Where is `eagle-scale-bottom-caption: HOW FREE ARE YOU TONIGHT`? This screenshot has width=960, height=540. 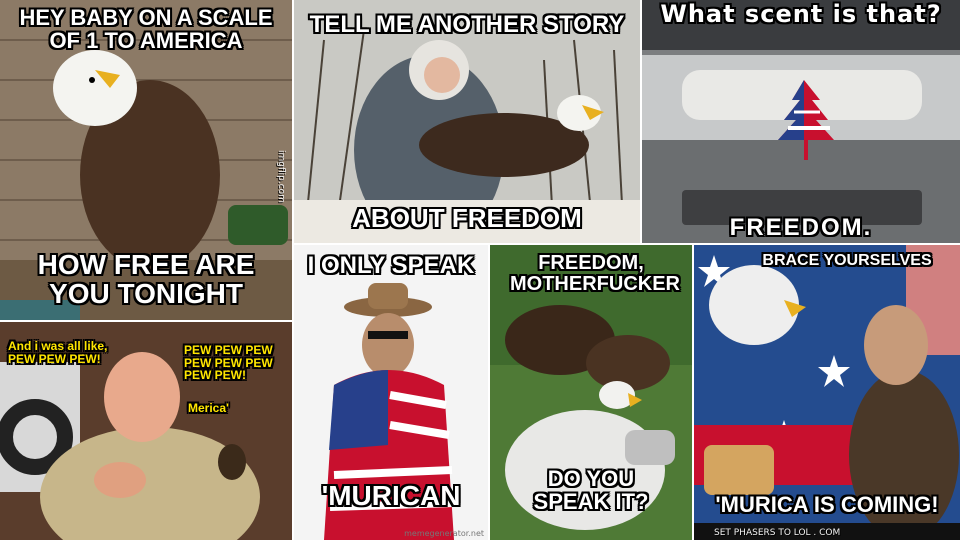
eagle-scale-bottom-caption: HOW FREE ARE YOU TONIGHT is located at coordinates (146, 279).